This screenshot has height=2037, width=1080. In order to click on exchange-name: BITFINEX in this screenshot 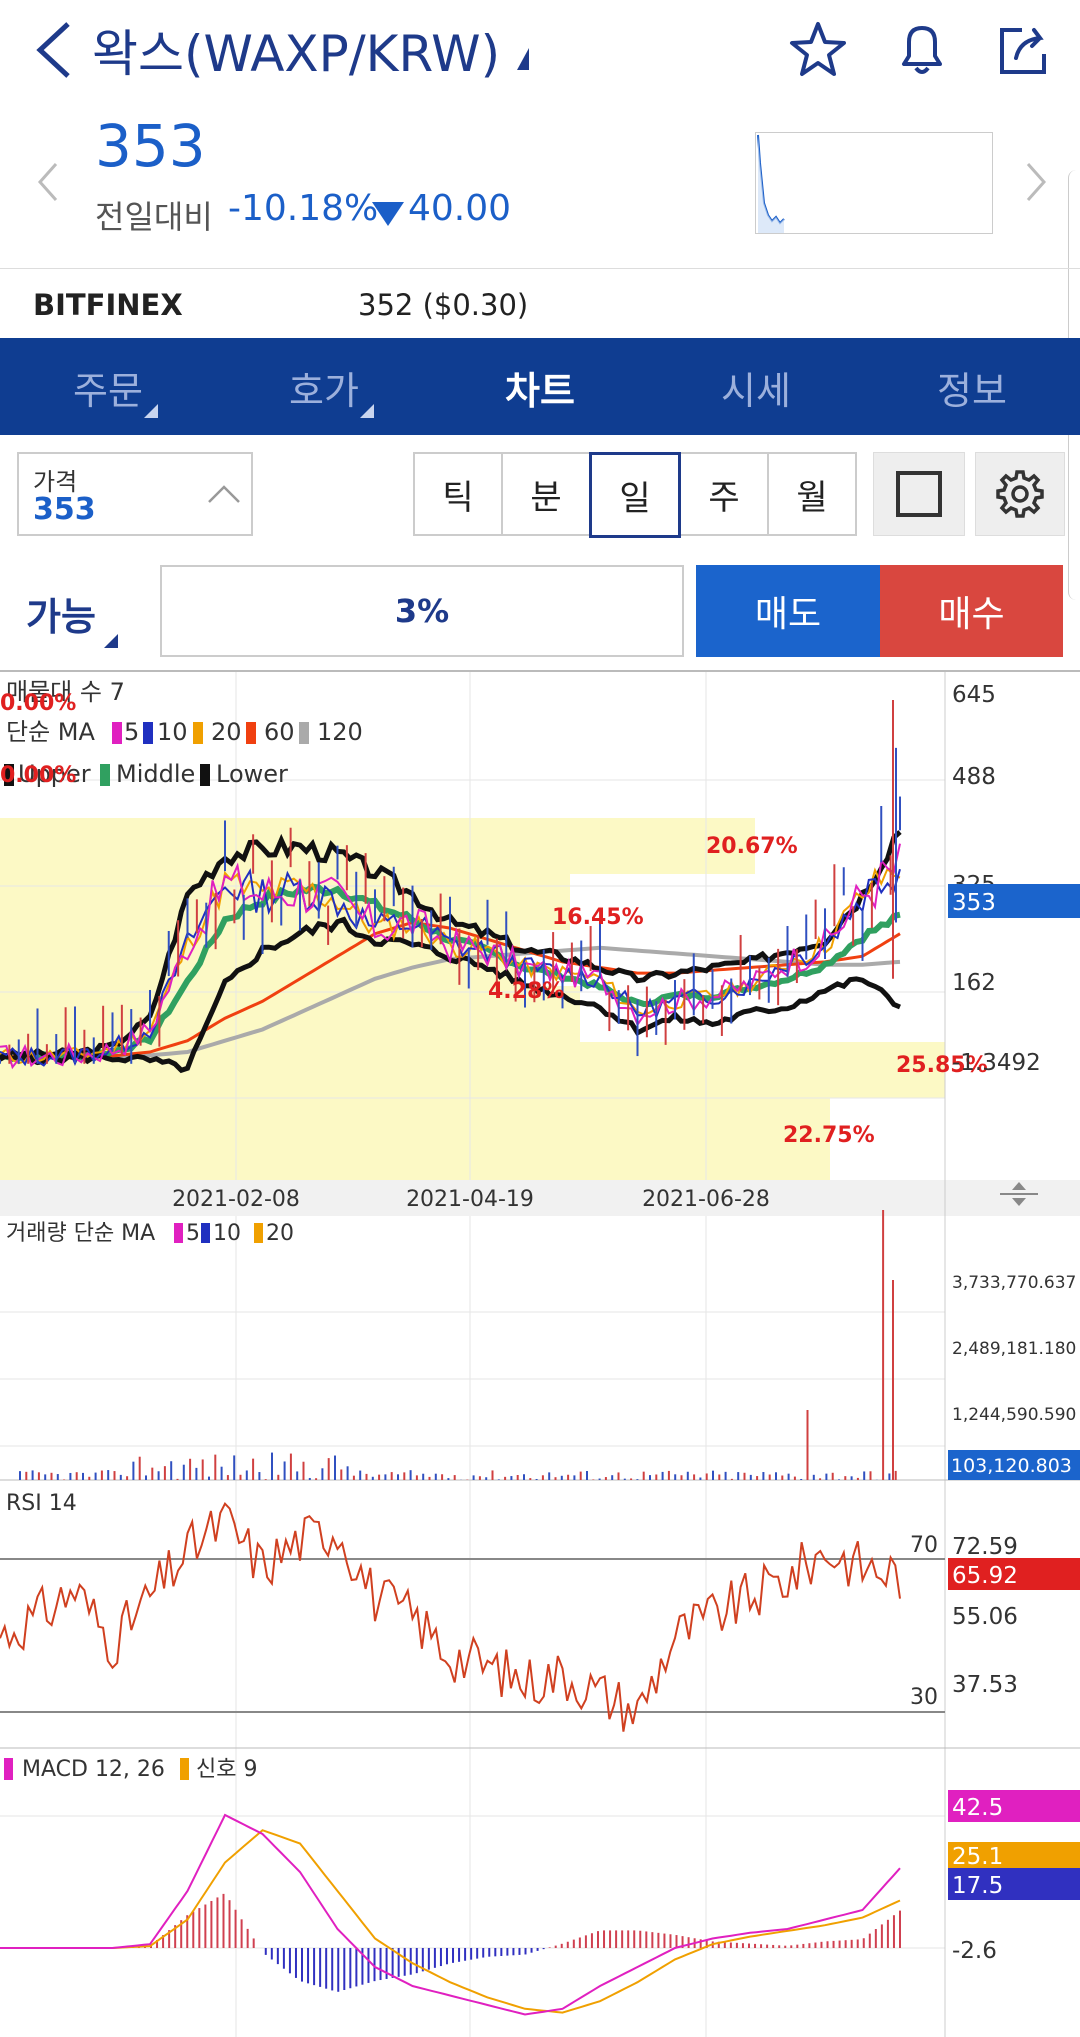, I will do `click(108, 305)`.